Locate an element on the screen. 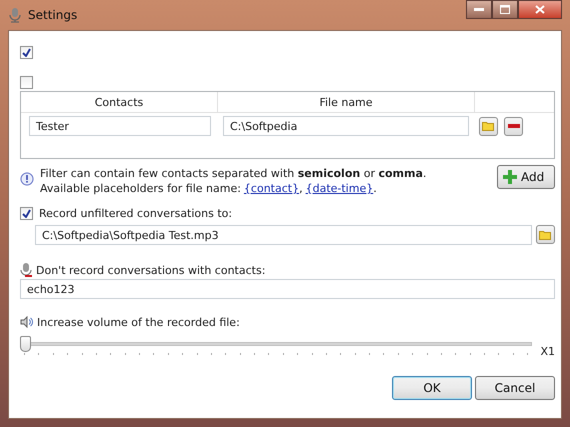 Image resolution: width=570 pixels, height=427 pixels. info-icon is located at coordinates (27, 179).